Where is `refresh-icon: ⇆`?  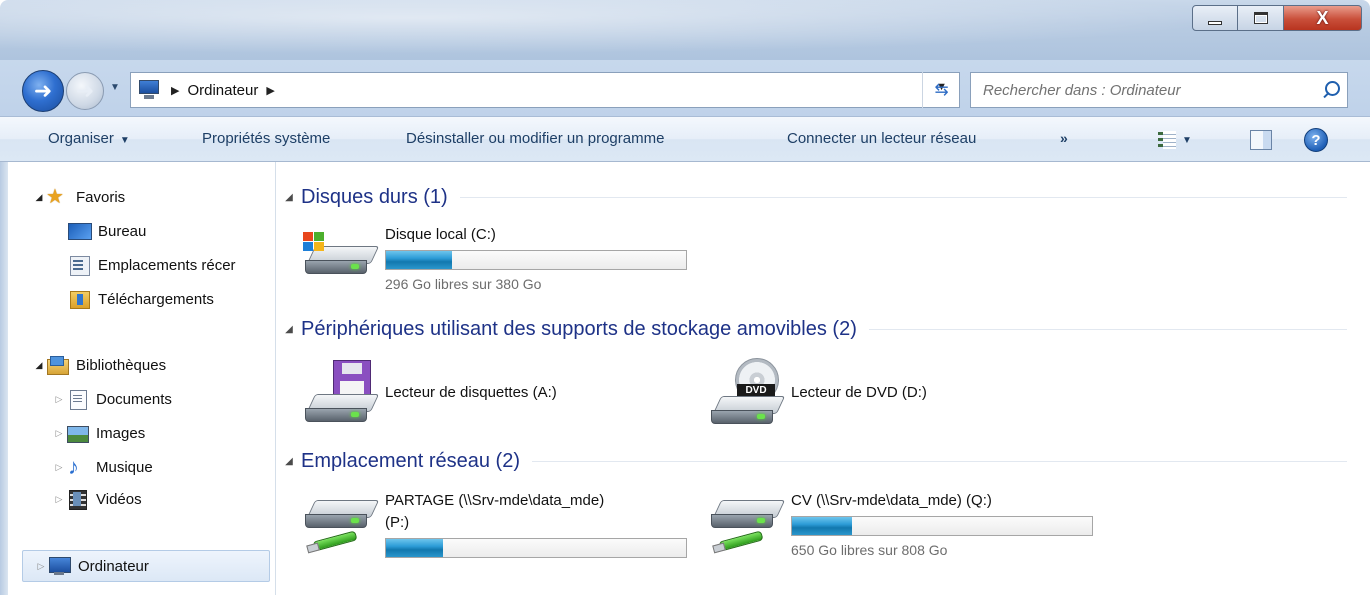 refresh-icon: ⇆ is located at coordinates (941, 89).